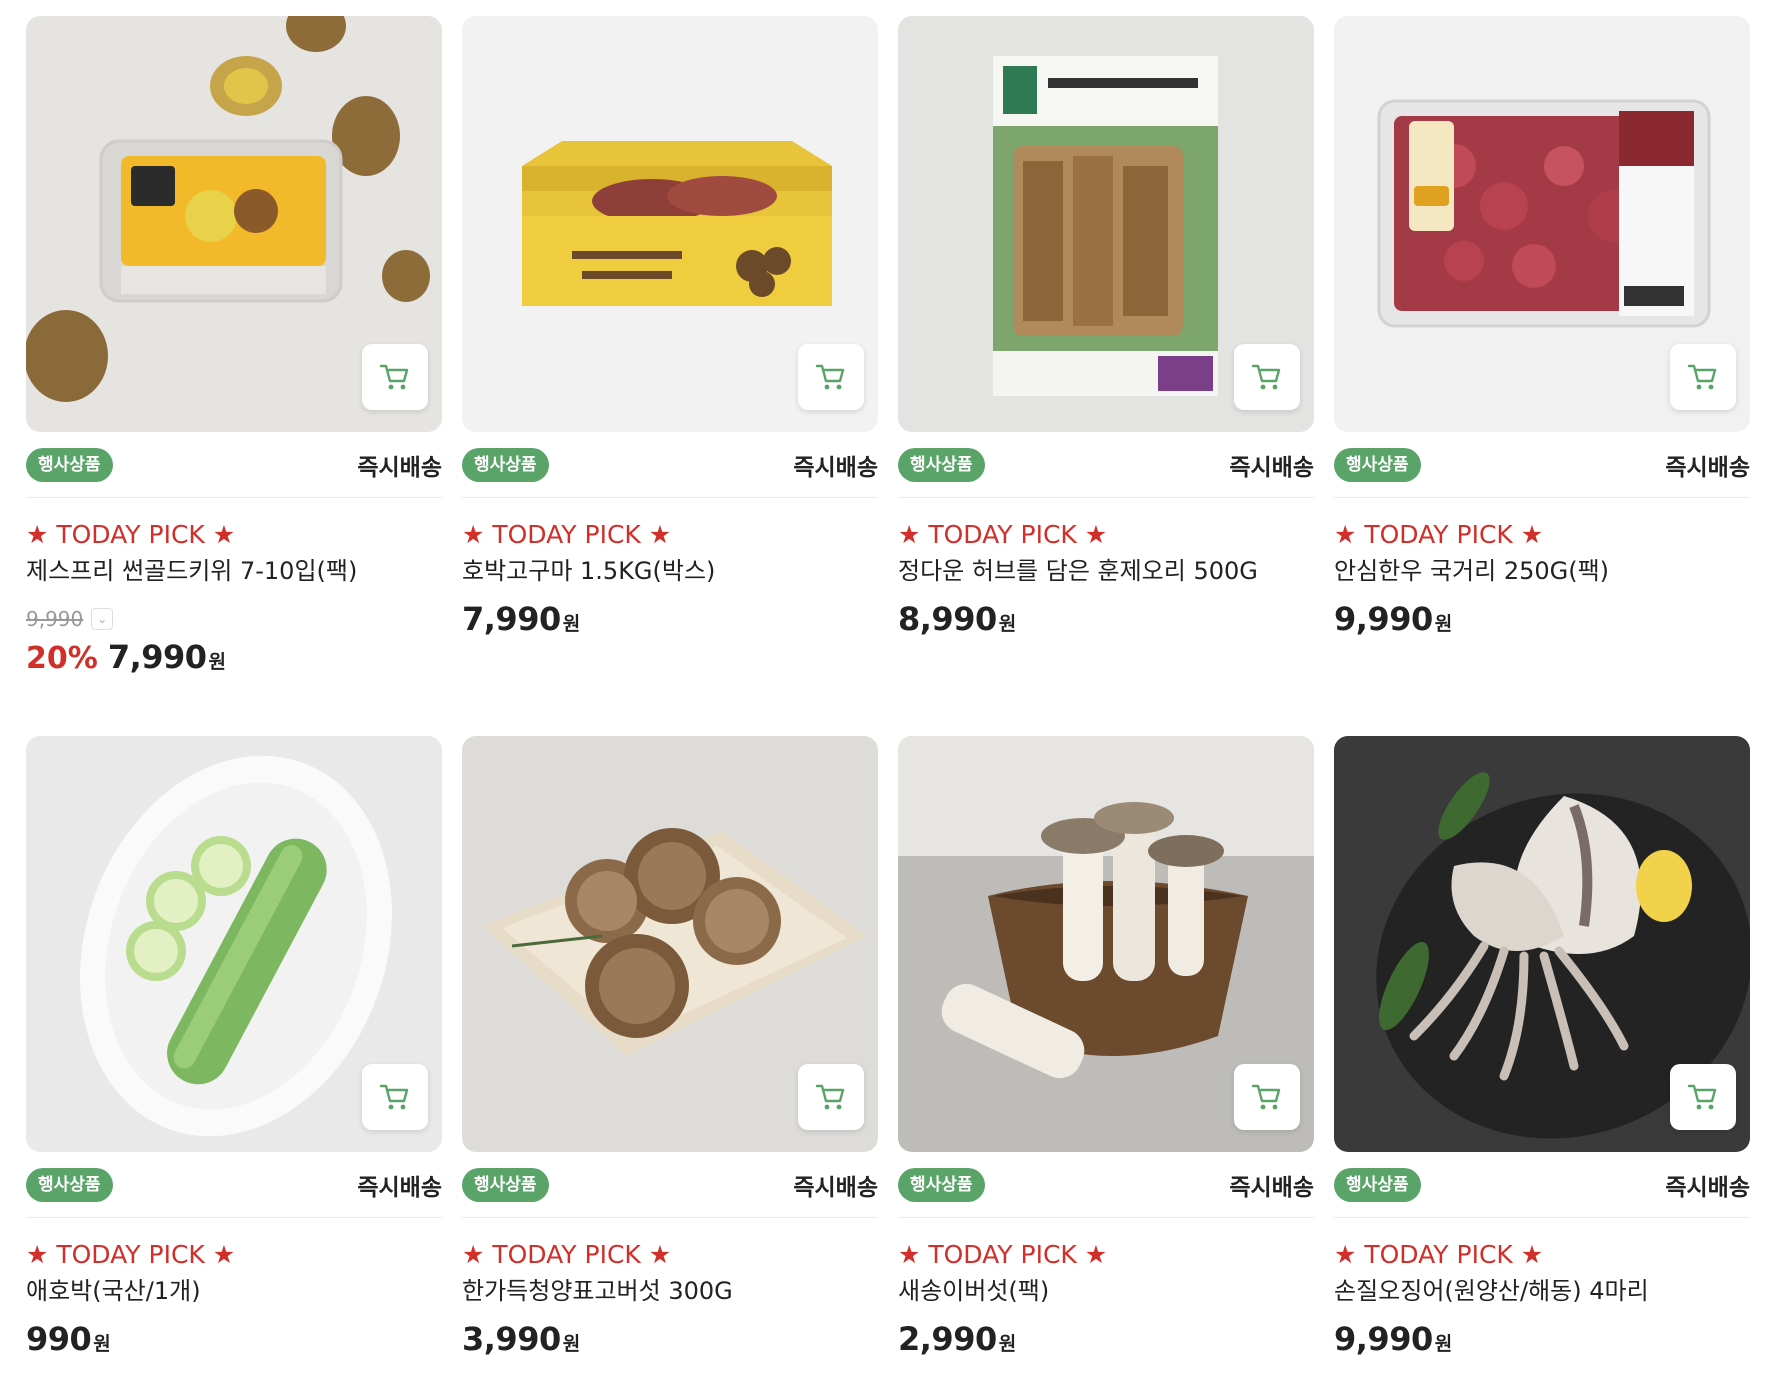 This screenshot has height=1396, width=1770. I want to click on price-row: 2,990 원, so click(1106, 1339).